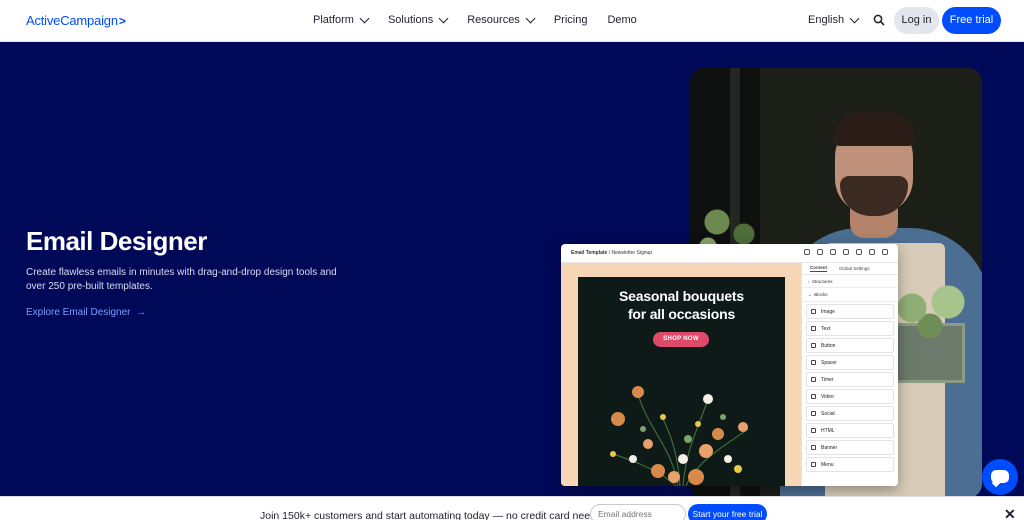 The height and width of the screenshot is (520, 1024). I want to click on editor-tabs: Content Global Settings, so click(850, 269).